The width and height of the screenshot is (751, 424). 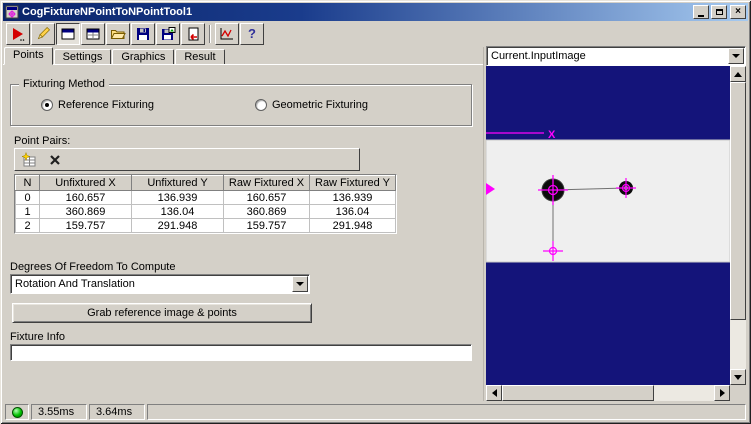 What do you see at coordinates (12, 12) in the screenshot?
I see `app-icon` at bounding box center [12, 12].